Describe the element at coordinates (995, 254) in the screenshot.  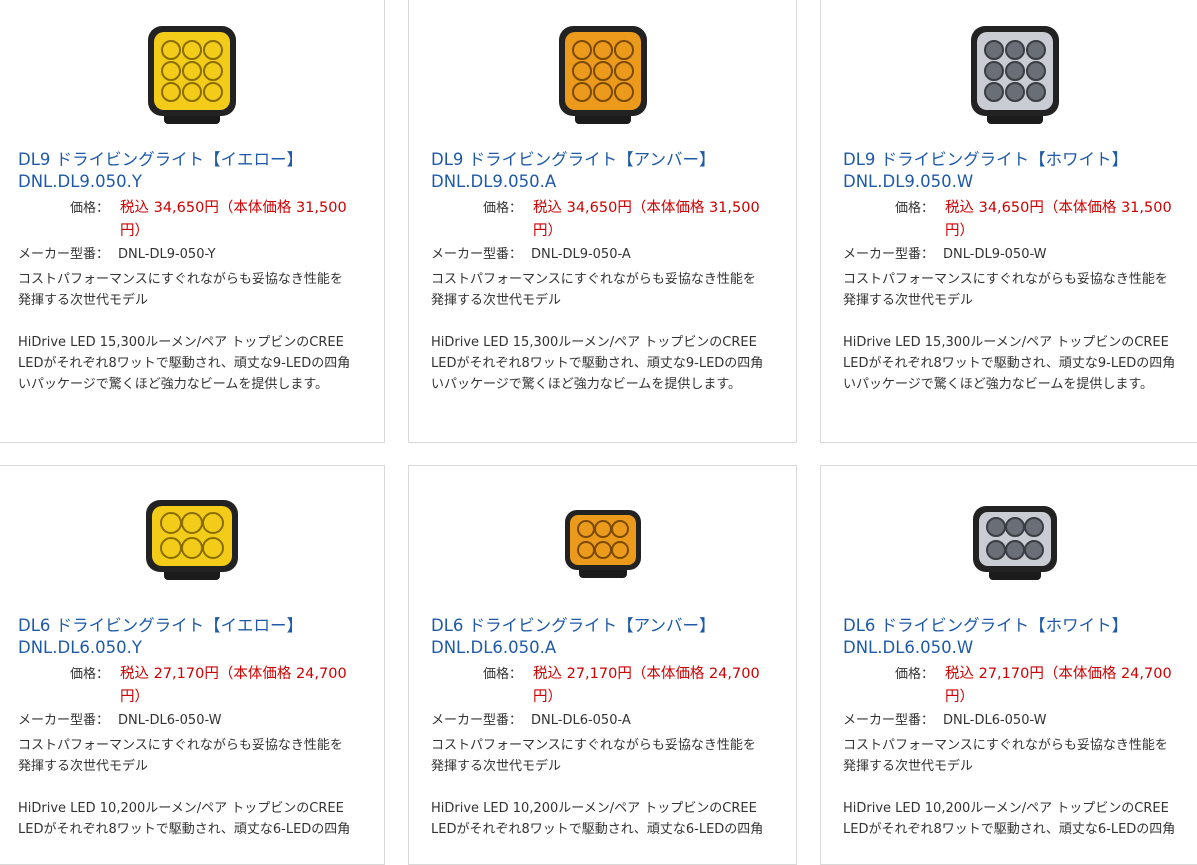
I see `model-number: DNL-DL9-050-W` at that location.